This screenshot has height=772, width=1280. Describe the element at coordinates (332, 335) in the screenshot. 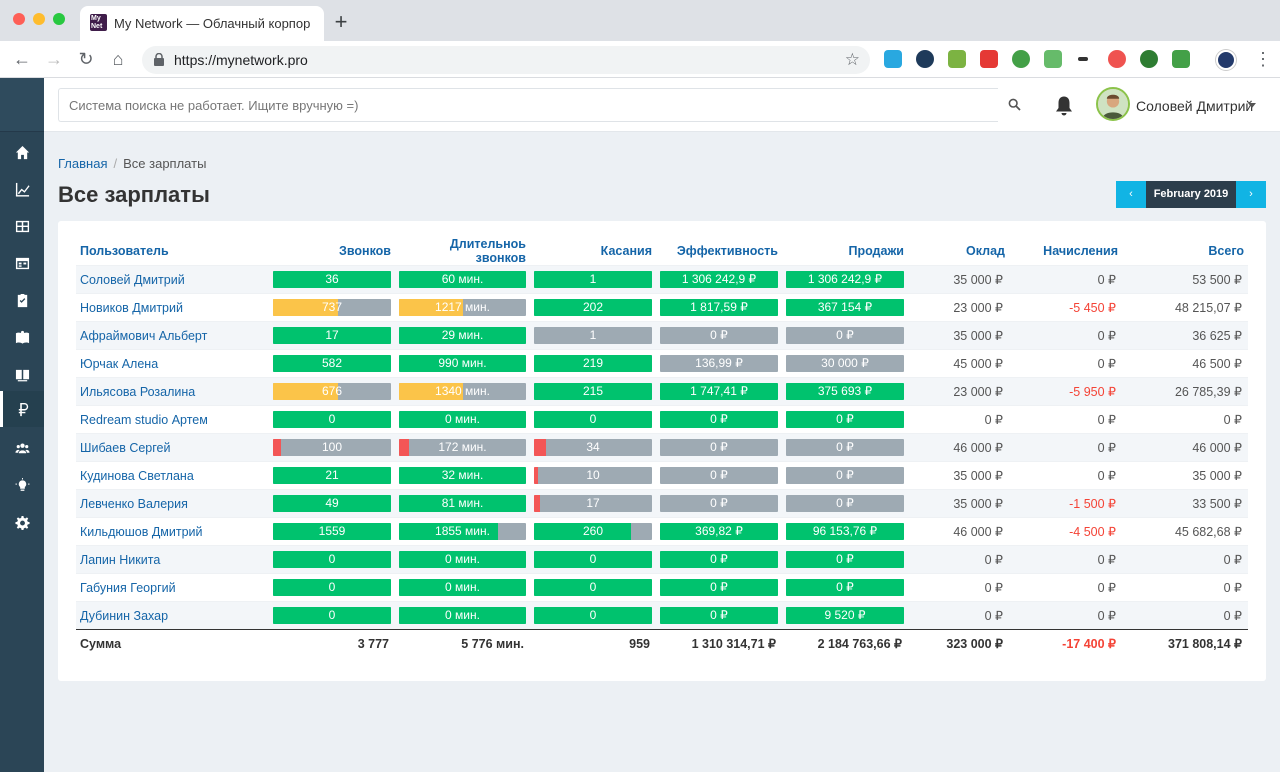

I see `calls-cell: 17` at that location.